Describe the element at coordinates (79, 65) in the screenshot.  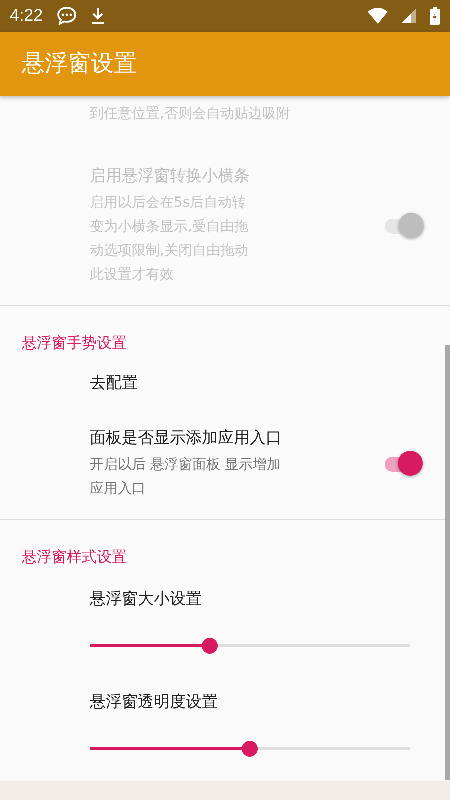
I see `app-bar-title: 悬浮窗设置` at that location.